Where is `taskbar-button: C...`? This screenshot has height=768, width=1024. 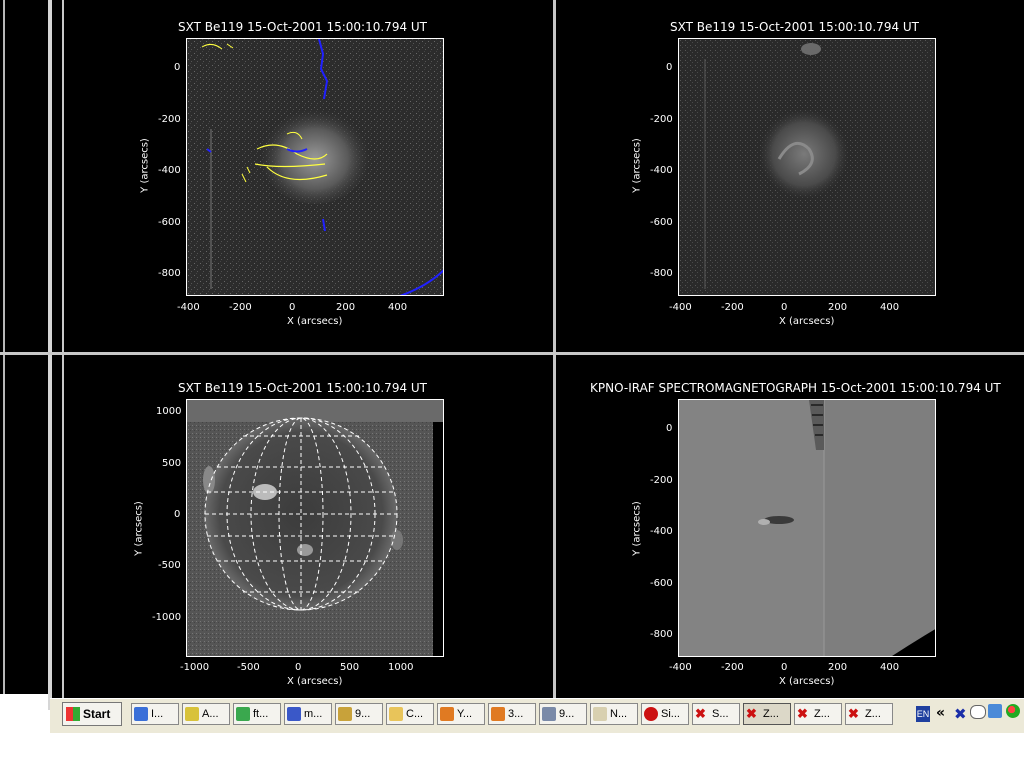
taskbar-button: C... is located at coordinates (410, 714).